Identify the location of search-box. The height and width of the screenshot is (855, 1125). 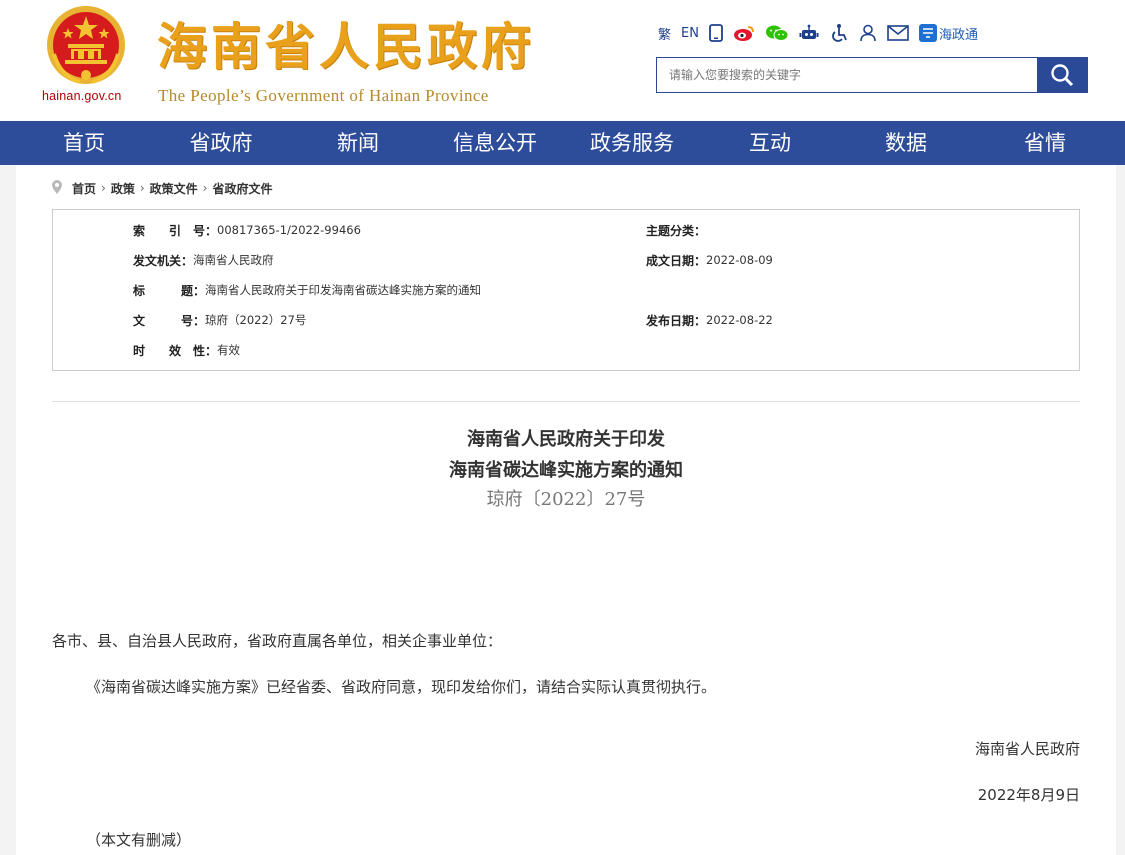
(872, 75).